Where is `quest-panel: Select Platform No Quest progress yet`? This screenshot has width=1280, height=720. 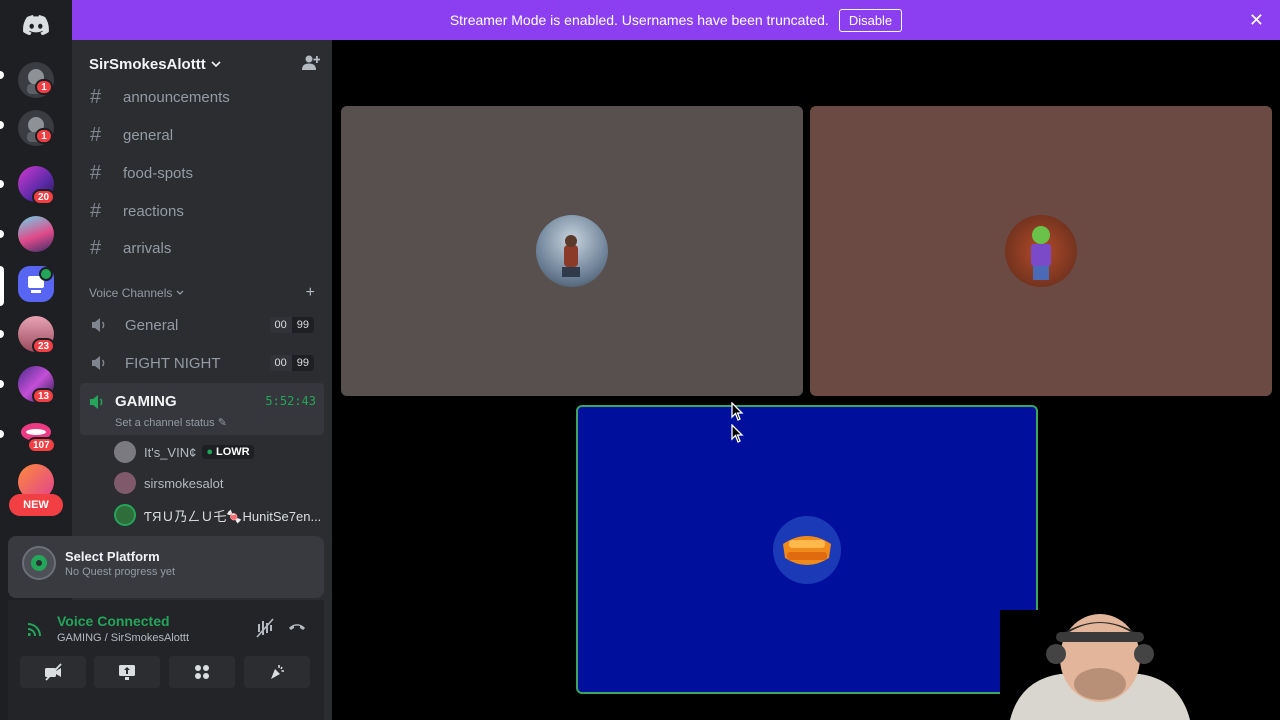
quest-panel: Select Platform No Quest progress yet is located at coordinates (166, 567).